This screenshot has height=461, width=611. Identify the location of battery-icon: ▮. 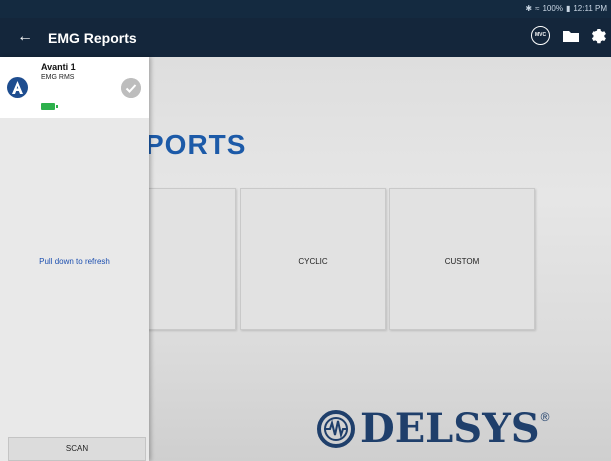
(568, 8).